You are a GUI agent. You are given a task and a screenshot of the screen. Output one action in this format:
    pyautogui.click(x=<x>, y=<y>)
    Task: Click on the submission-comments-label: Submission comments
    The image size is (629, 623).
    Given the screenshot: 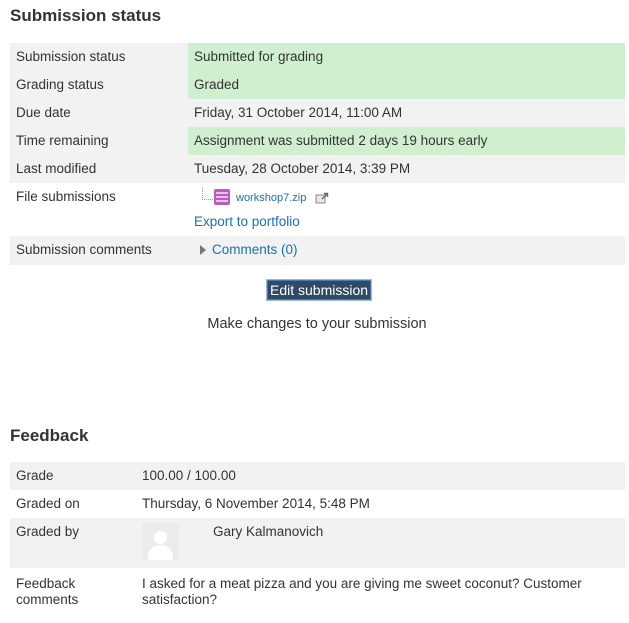 What is the action you would take?
    pyautogui.click(x=99, y=250)
    